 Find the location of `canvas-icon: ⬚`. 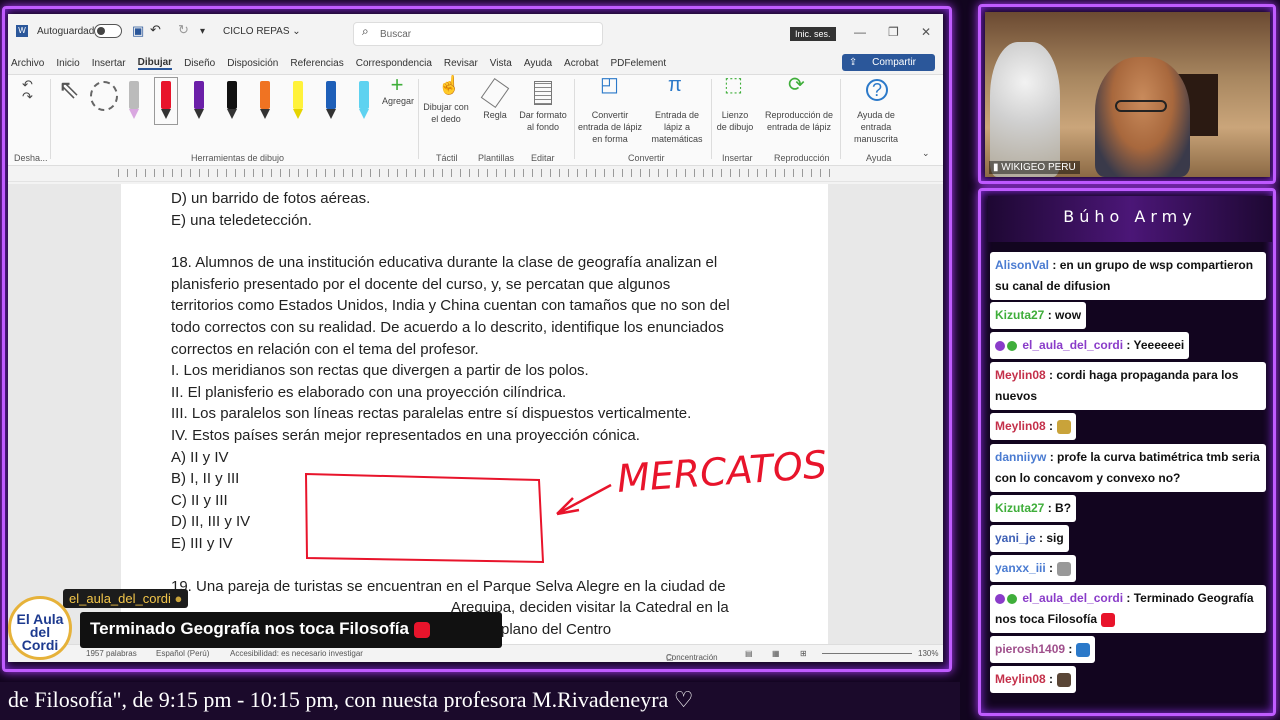

canvas-icon: ⬚ is located at coordinates (733, 85).